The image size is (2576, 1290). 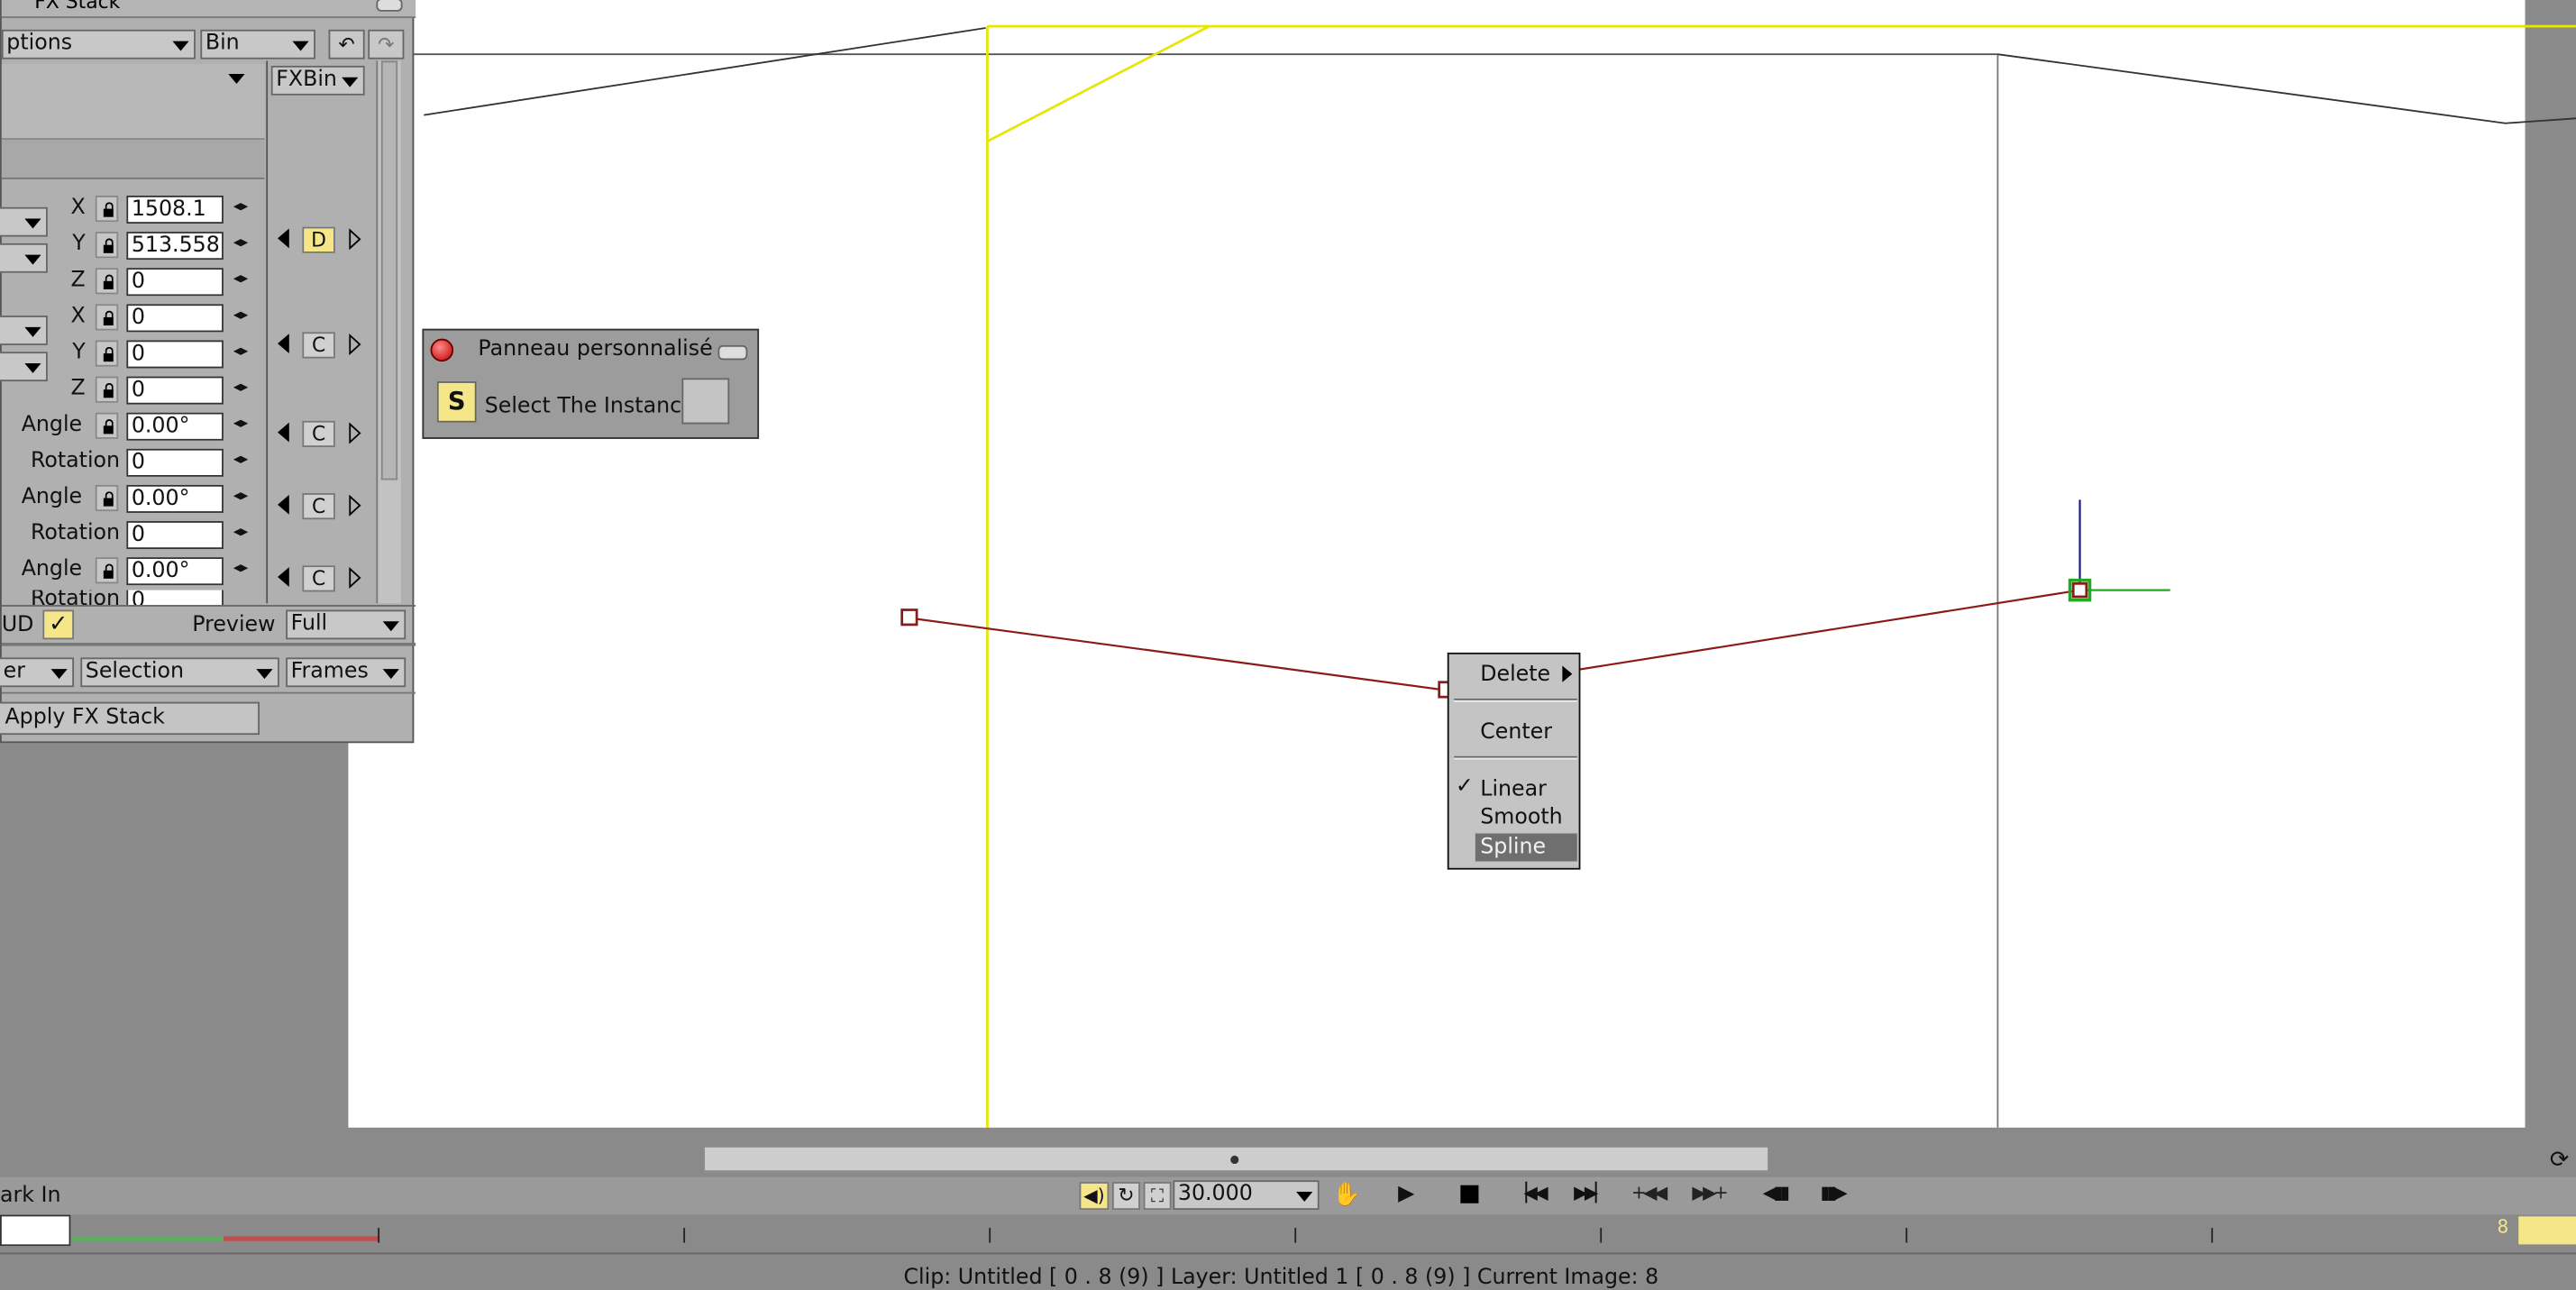 What do you see at coordinates (79, 352) in the screenshot?
I see `param-label: Y` at bounding box center [79, 352].